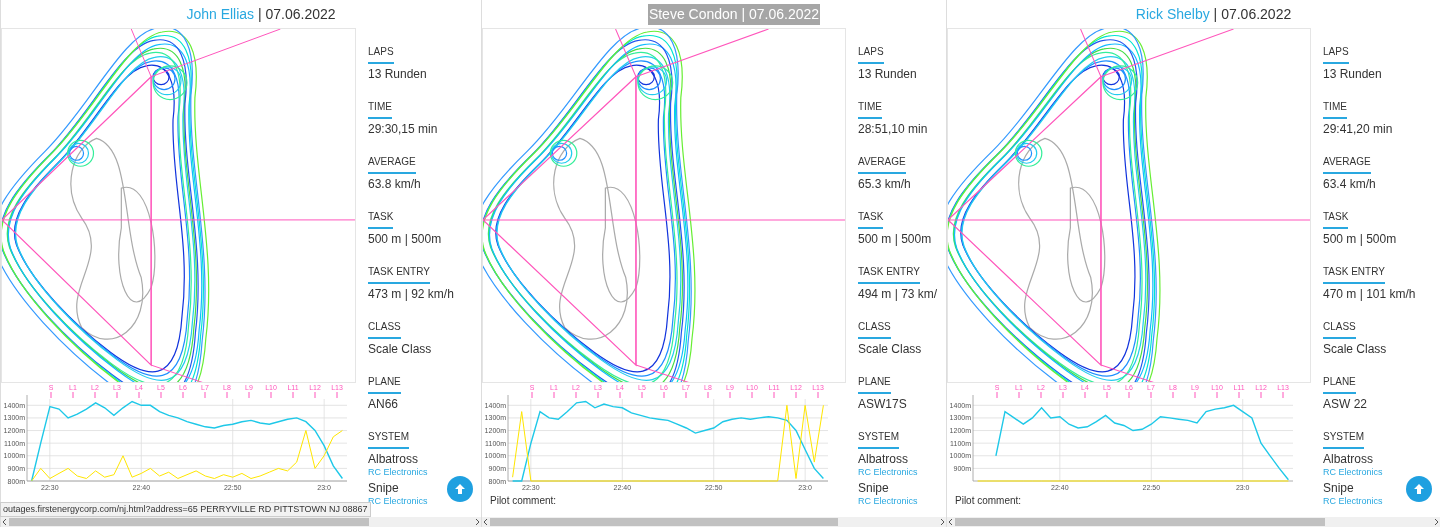 This screenshot has height=527, width=1440. I want to click on panel-title: Steve Condon | 07.06.2022, so click(734, 14).